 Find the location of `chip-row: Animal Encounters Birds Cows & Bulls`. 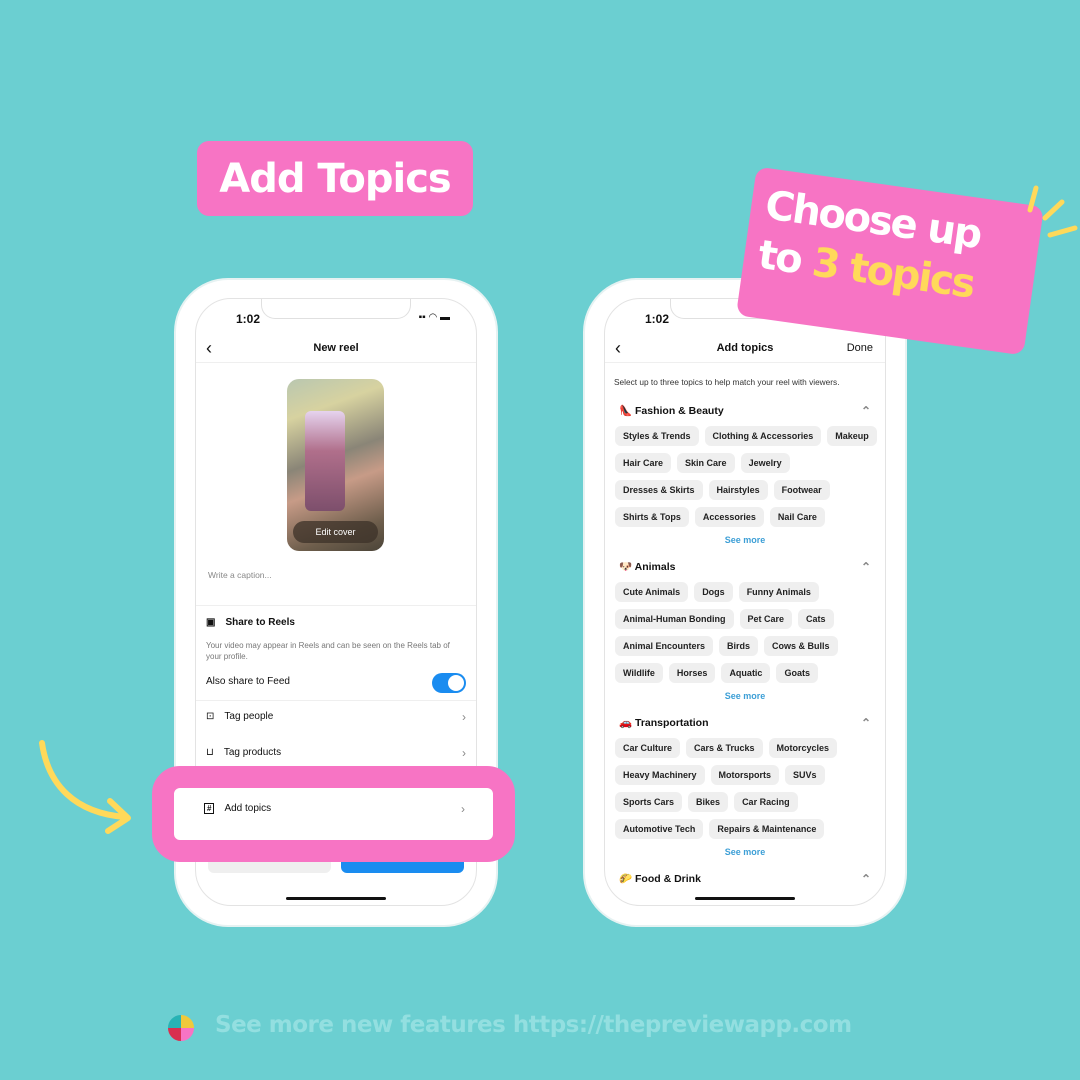

chip-row: Animal Encounters Birds Cows & Bulls is located at coordinates (726, 646).